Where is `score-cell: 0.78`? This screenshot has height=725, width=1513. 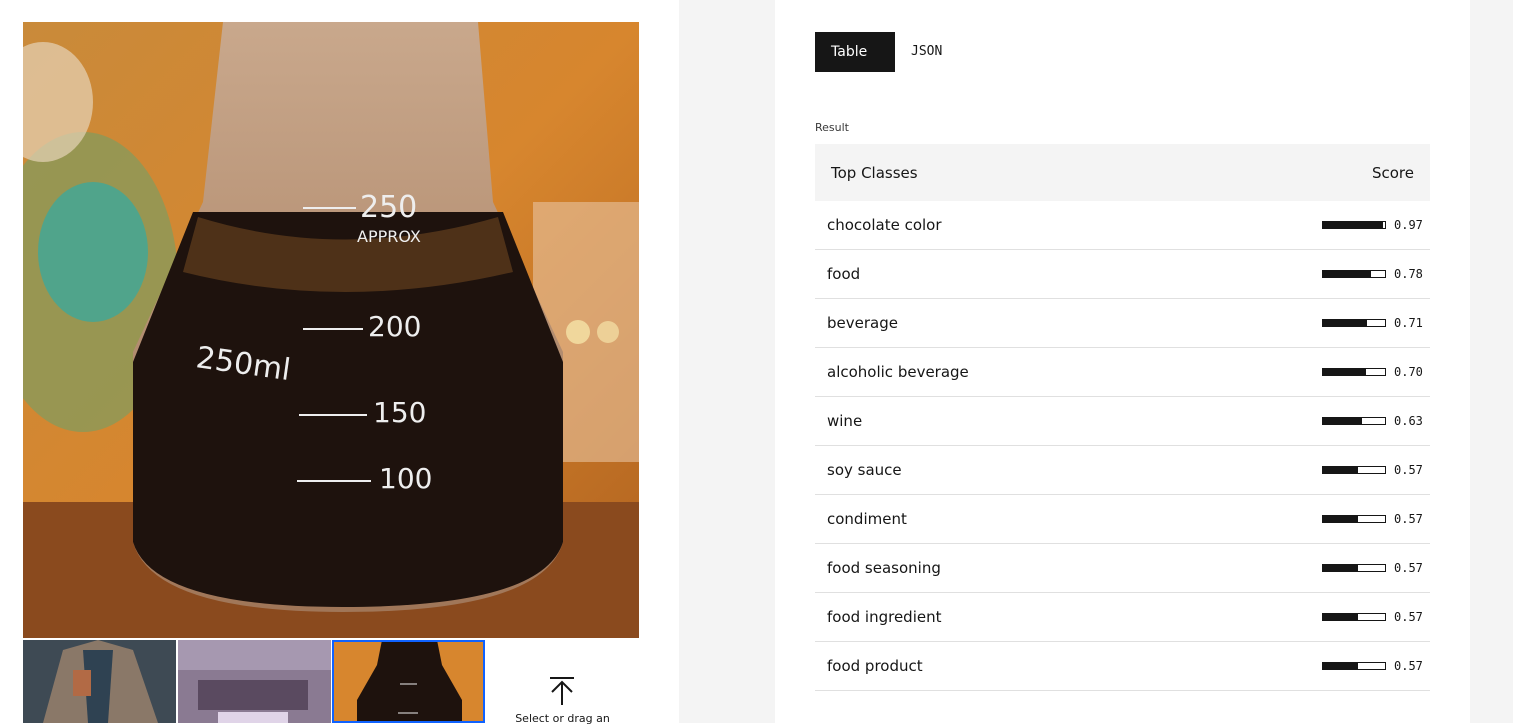
score-cell: 0.78 is located at coordinates (1372, 274).